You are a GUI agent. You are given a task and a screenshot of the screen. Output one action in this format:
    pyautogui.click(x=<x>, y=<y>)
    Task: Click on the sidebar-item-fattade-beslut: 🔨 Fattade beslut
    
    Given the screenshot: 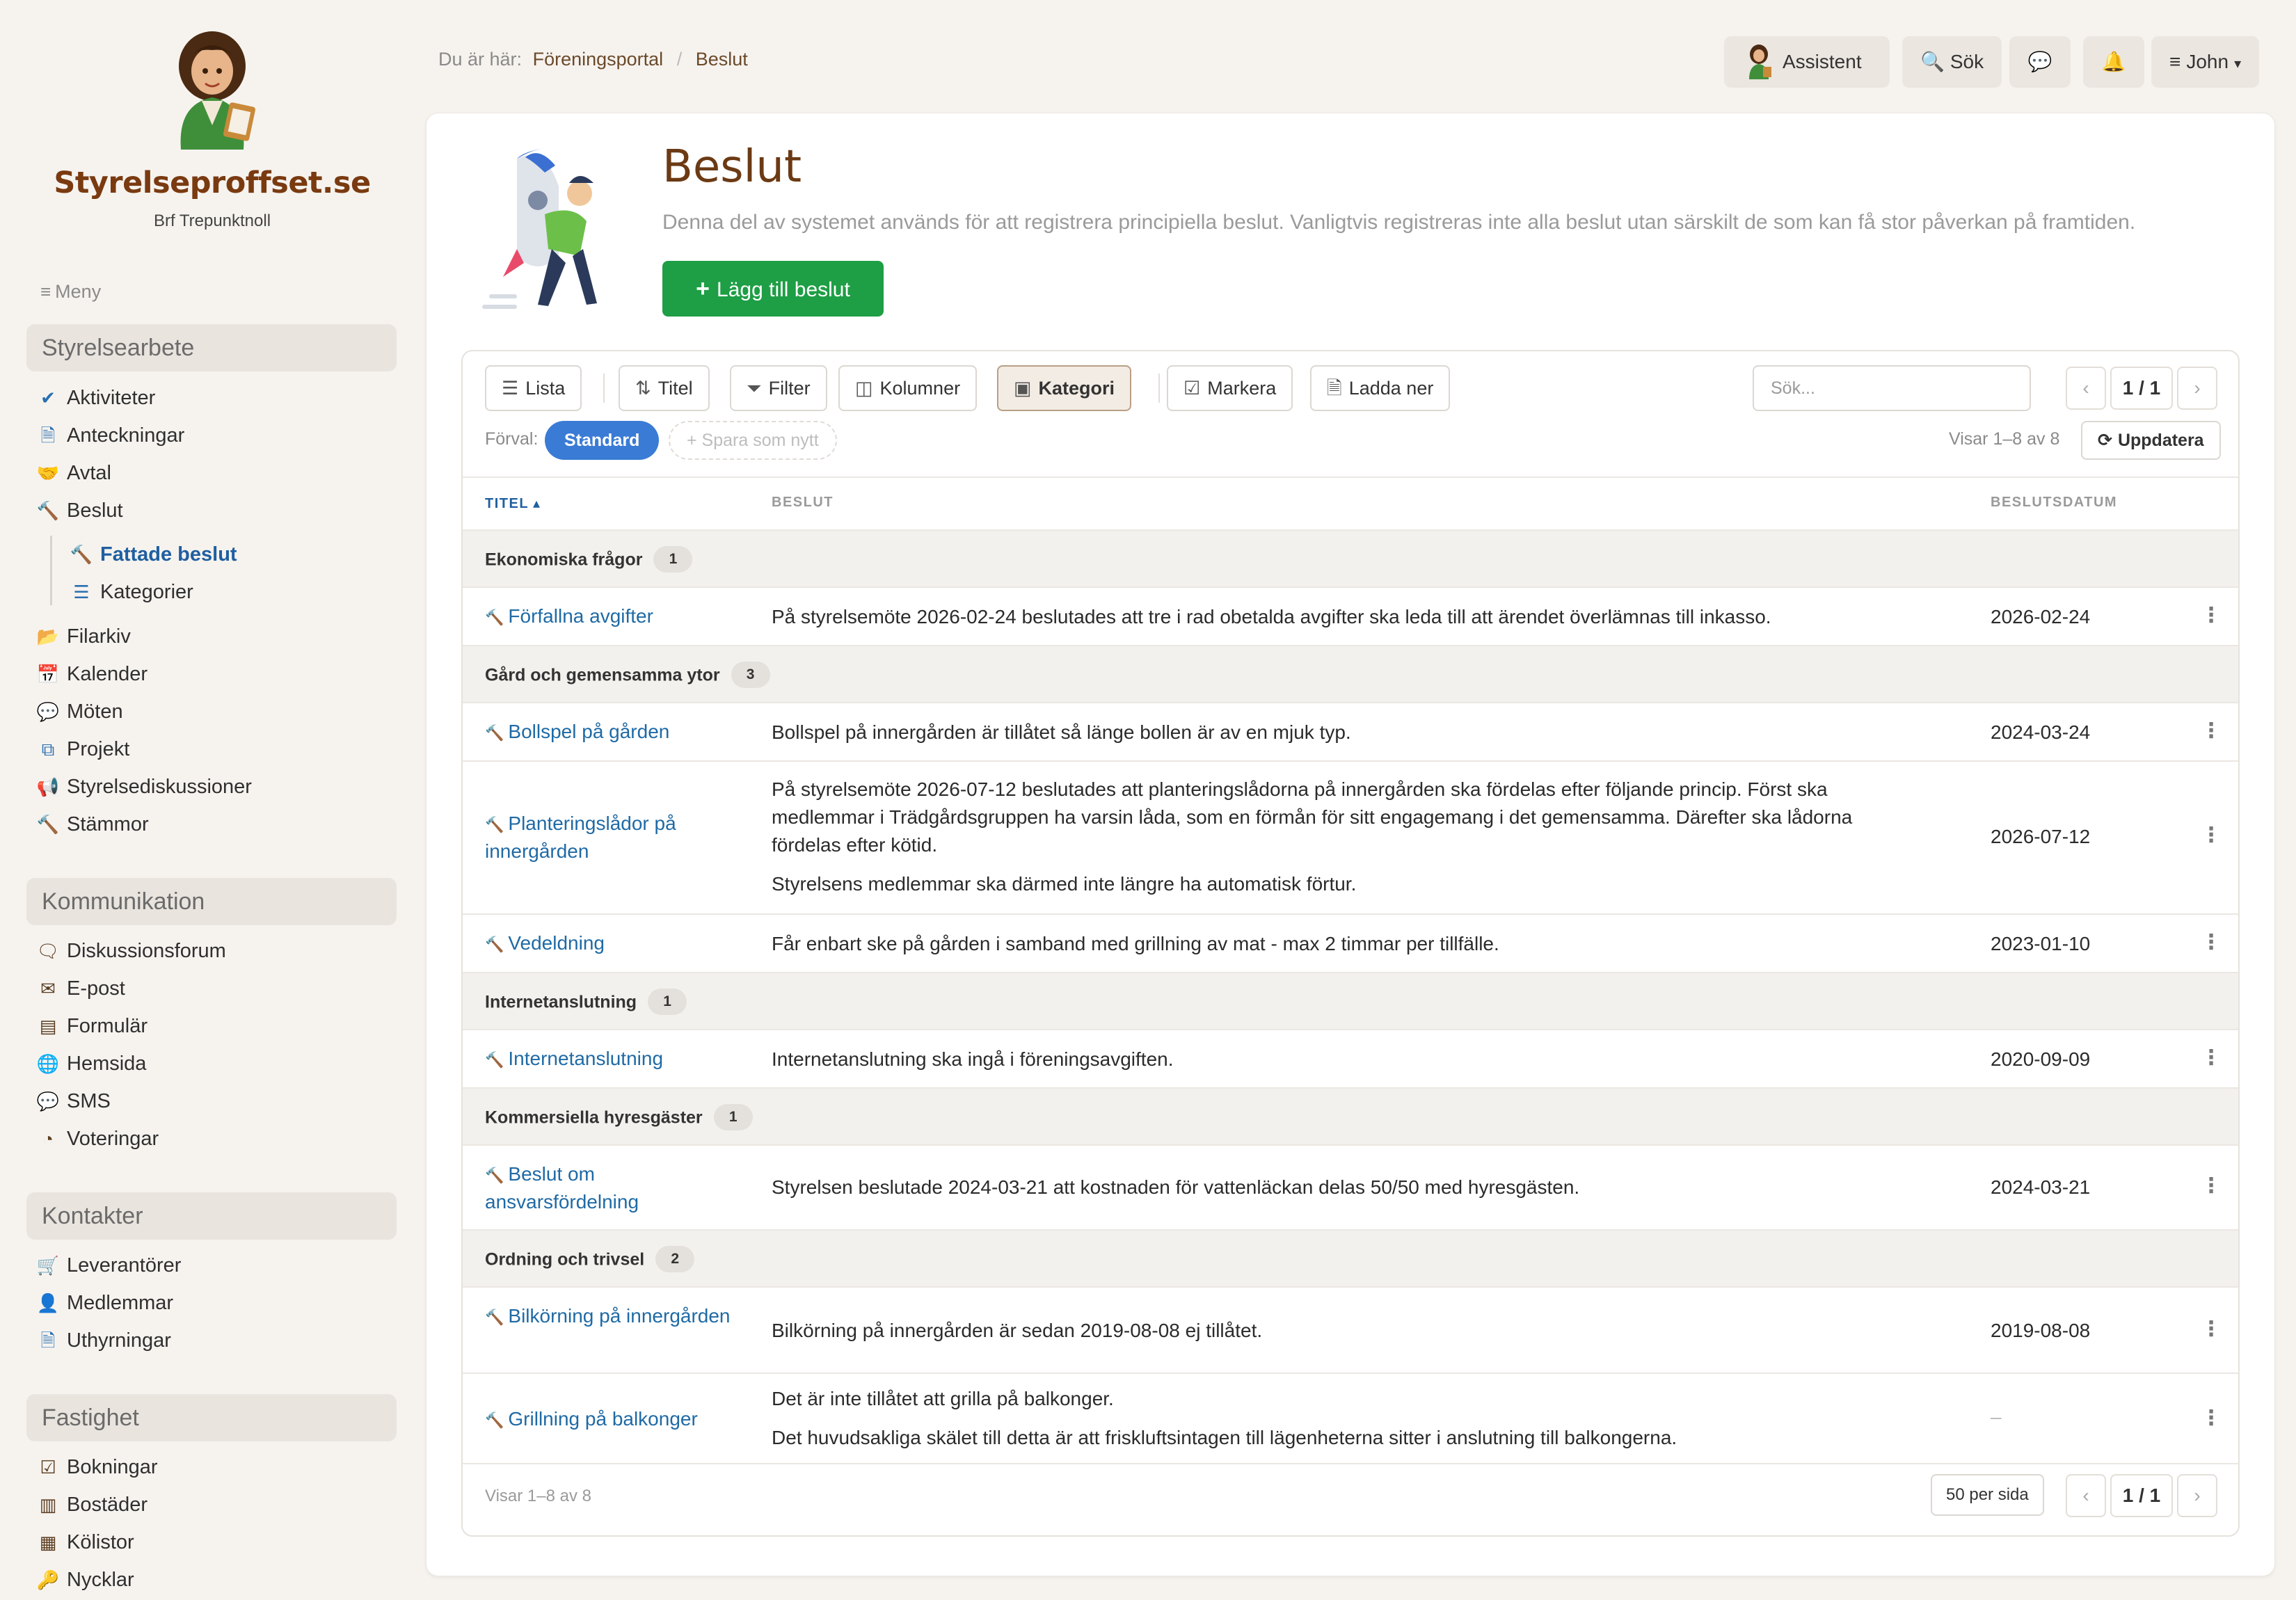 What is the action you would take?
    pyautogui.click(x=153, y=554)
    